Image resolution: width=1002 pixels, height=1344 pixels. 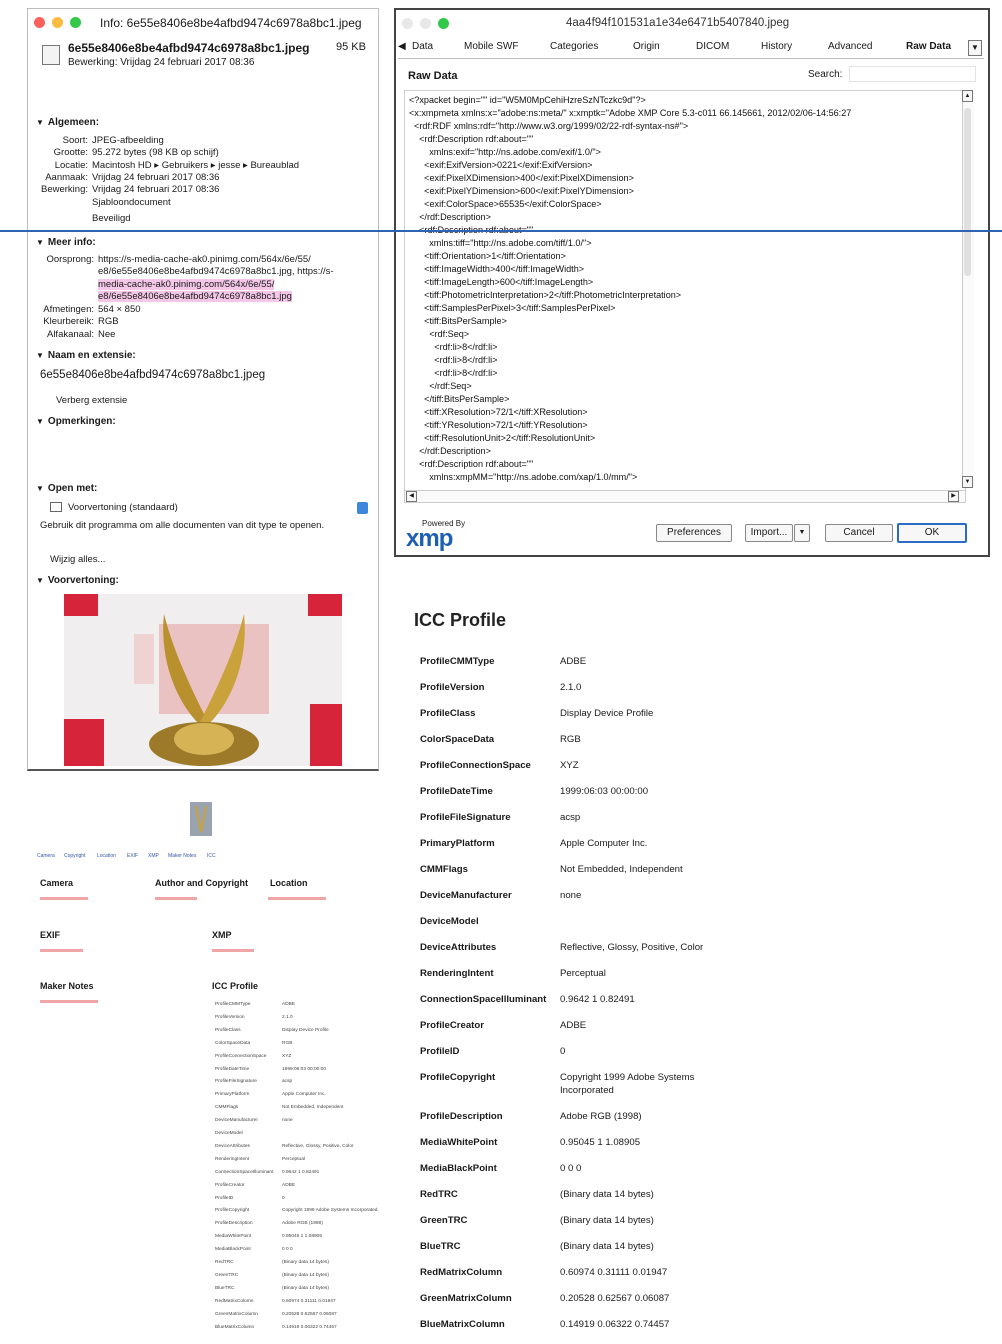 I want to click on mini-icc-key: DeviceModel, so click(x=229, y=1133).